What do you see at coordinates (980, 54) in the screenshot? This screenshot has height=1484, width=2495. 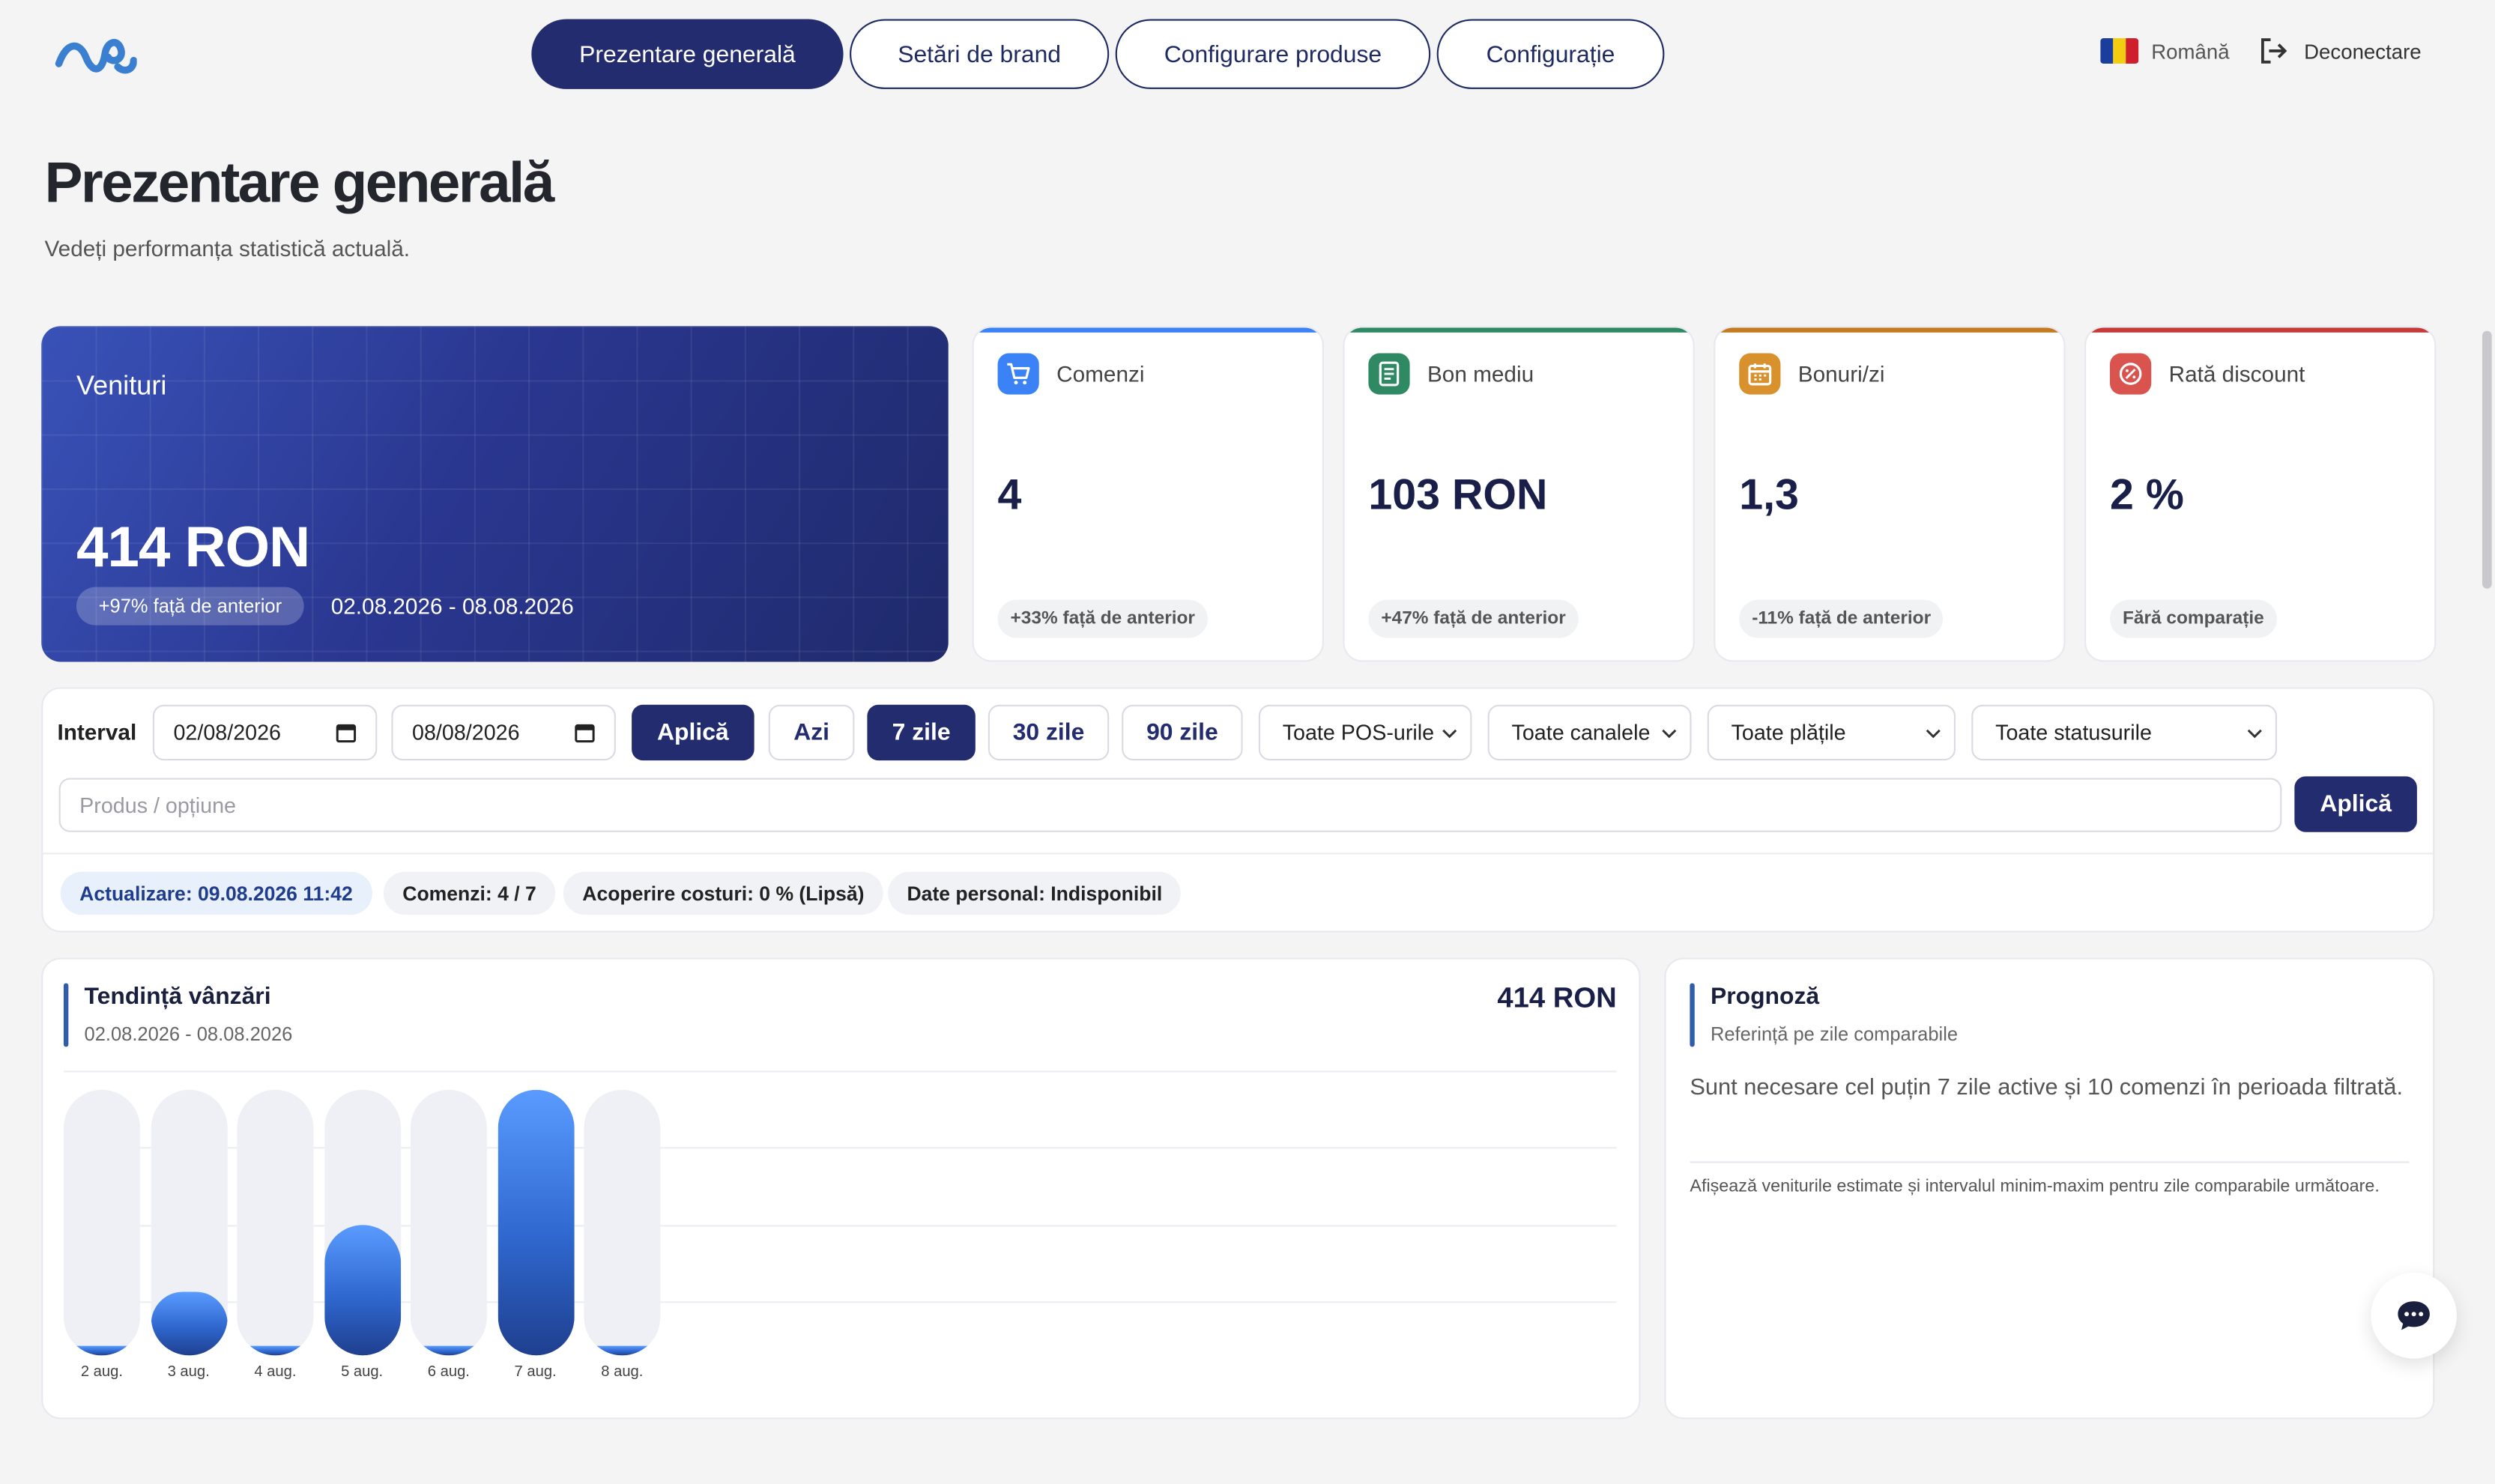 I see `tab-setari-brand: Setări de brand` at bounding box center [980, 54].